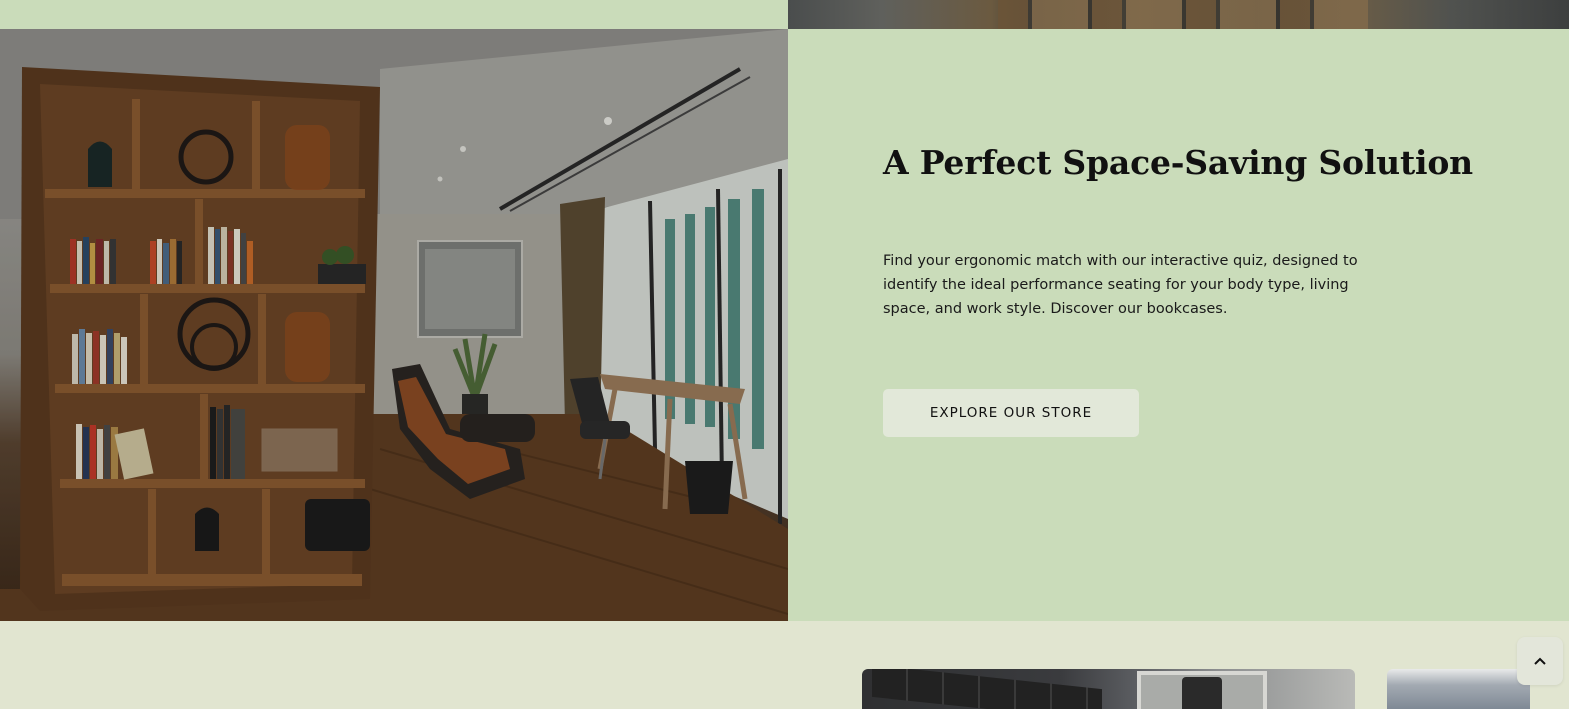  Describe the element at coordinates (1178, 14) in the screenshot. I see `top-section-image` at that location.